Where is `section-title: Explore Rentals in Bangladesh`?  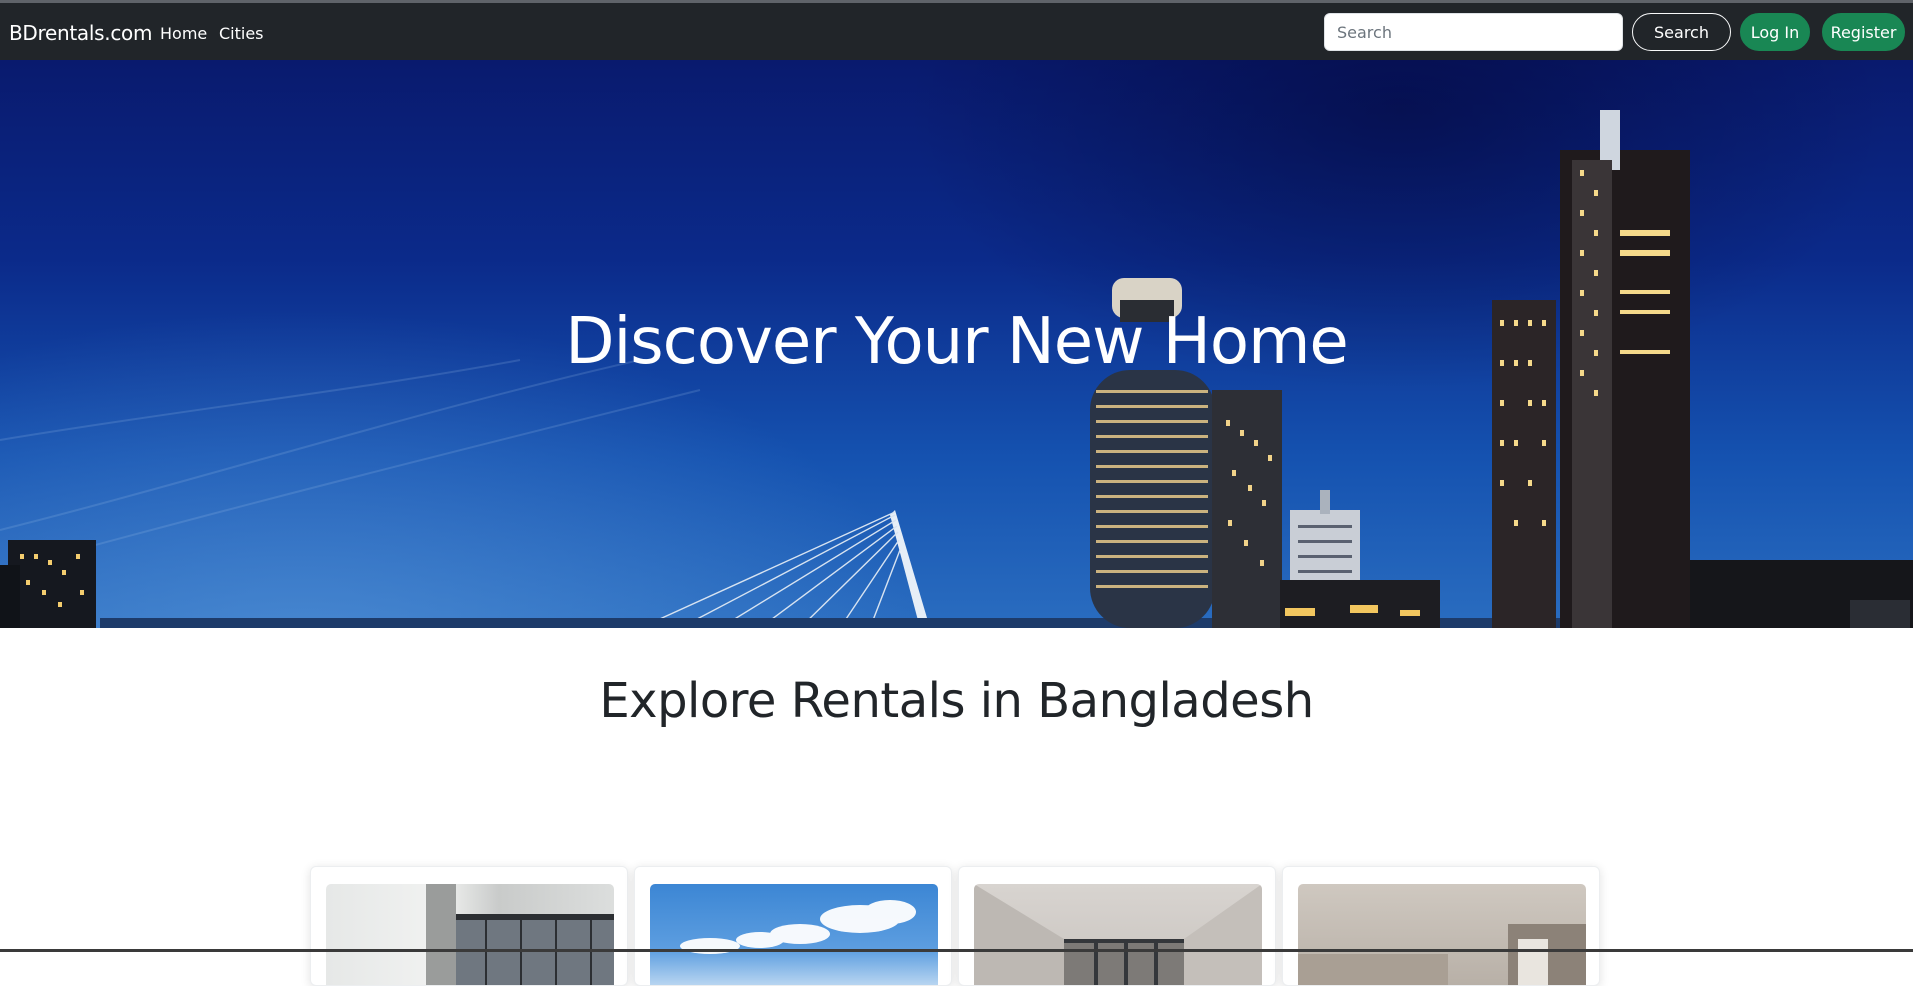 section-title: Explore Rentals in Bangladesh is located at coordinates (956, 701).